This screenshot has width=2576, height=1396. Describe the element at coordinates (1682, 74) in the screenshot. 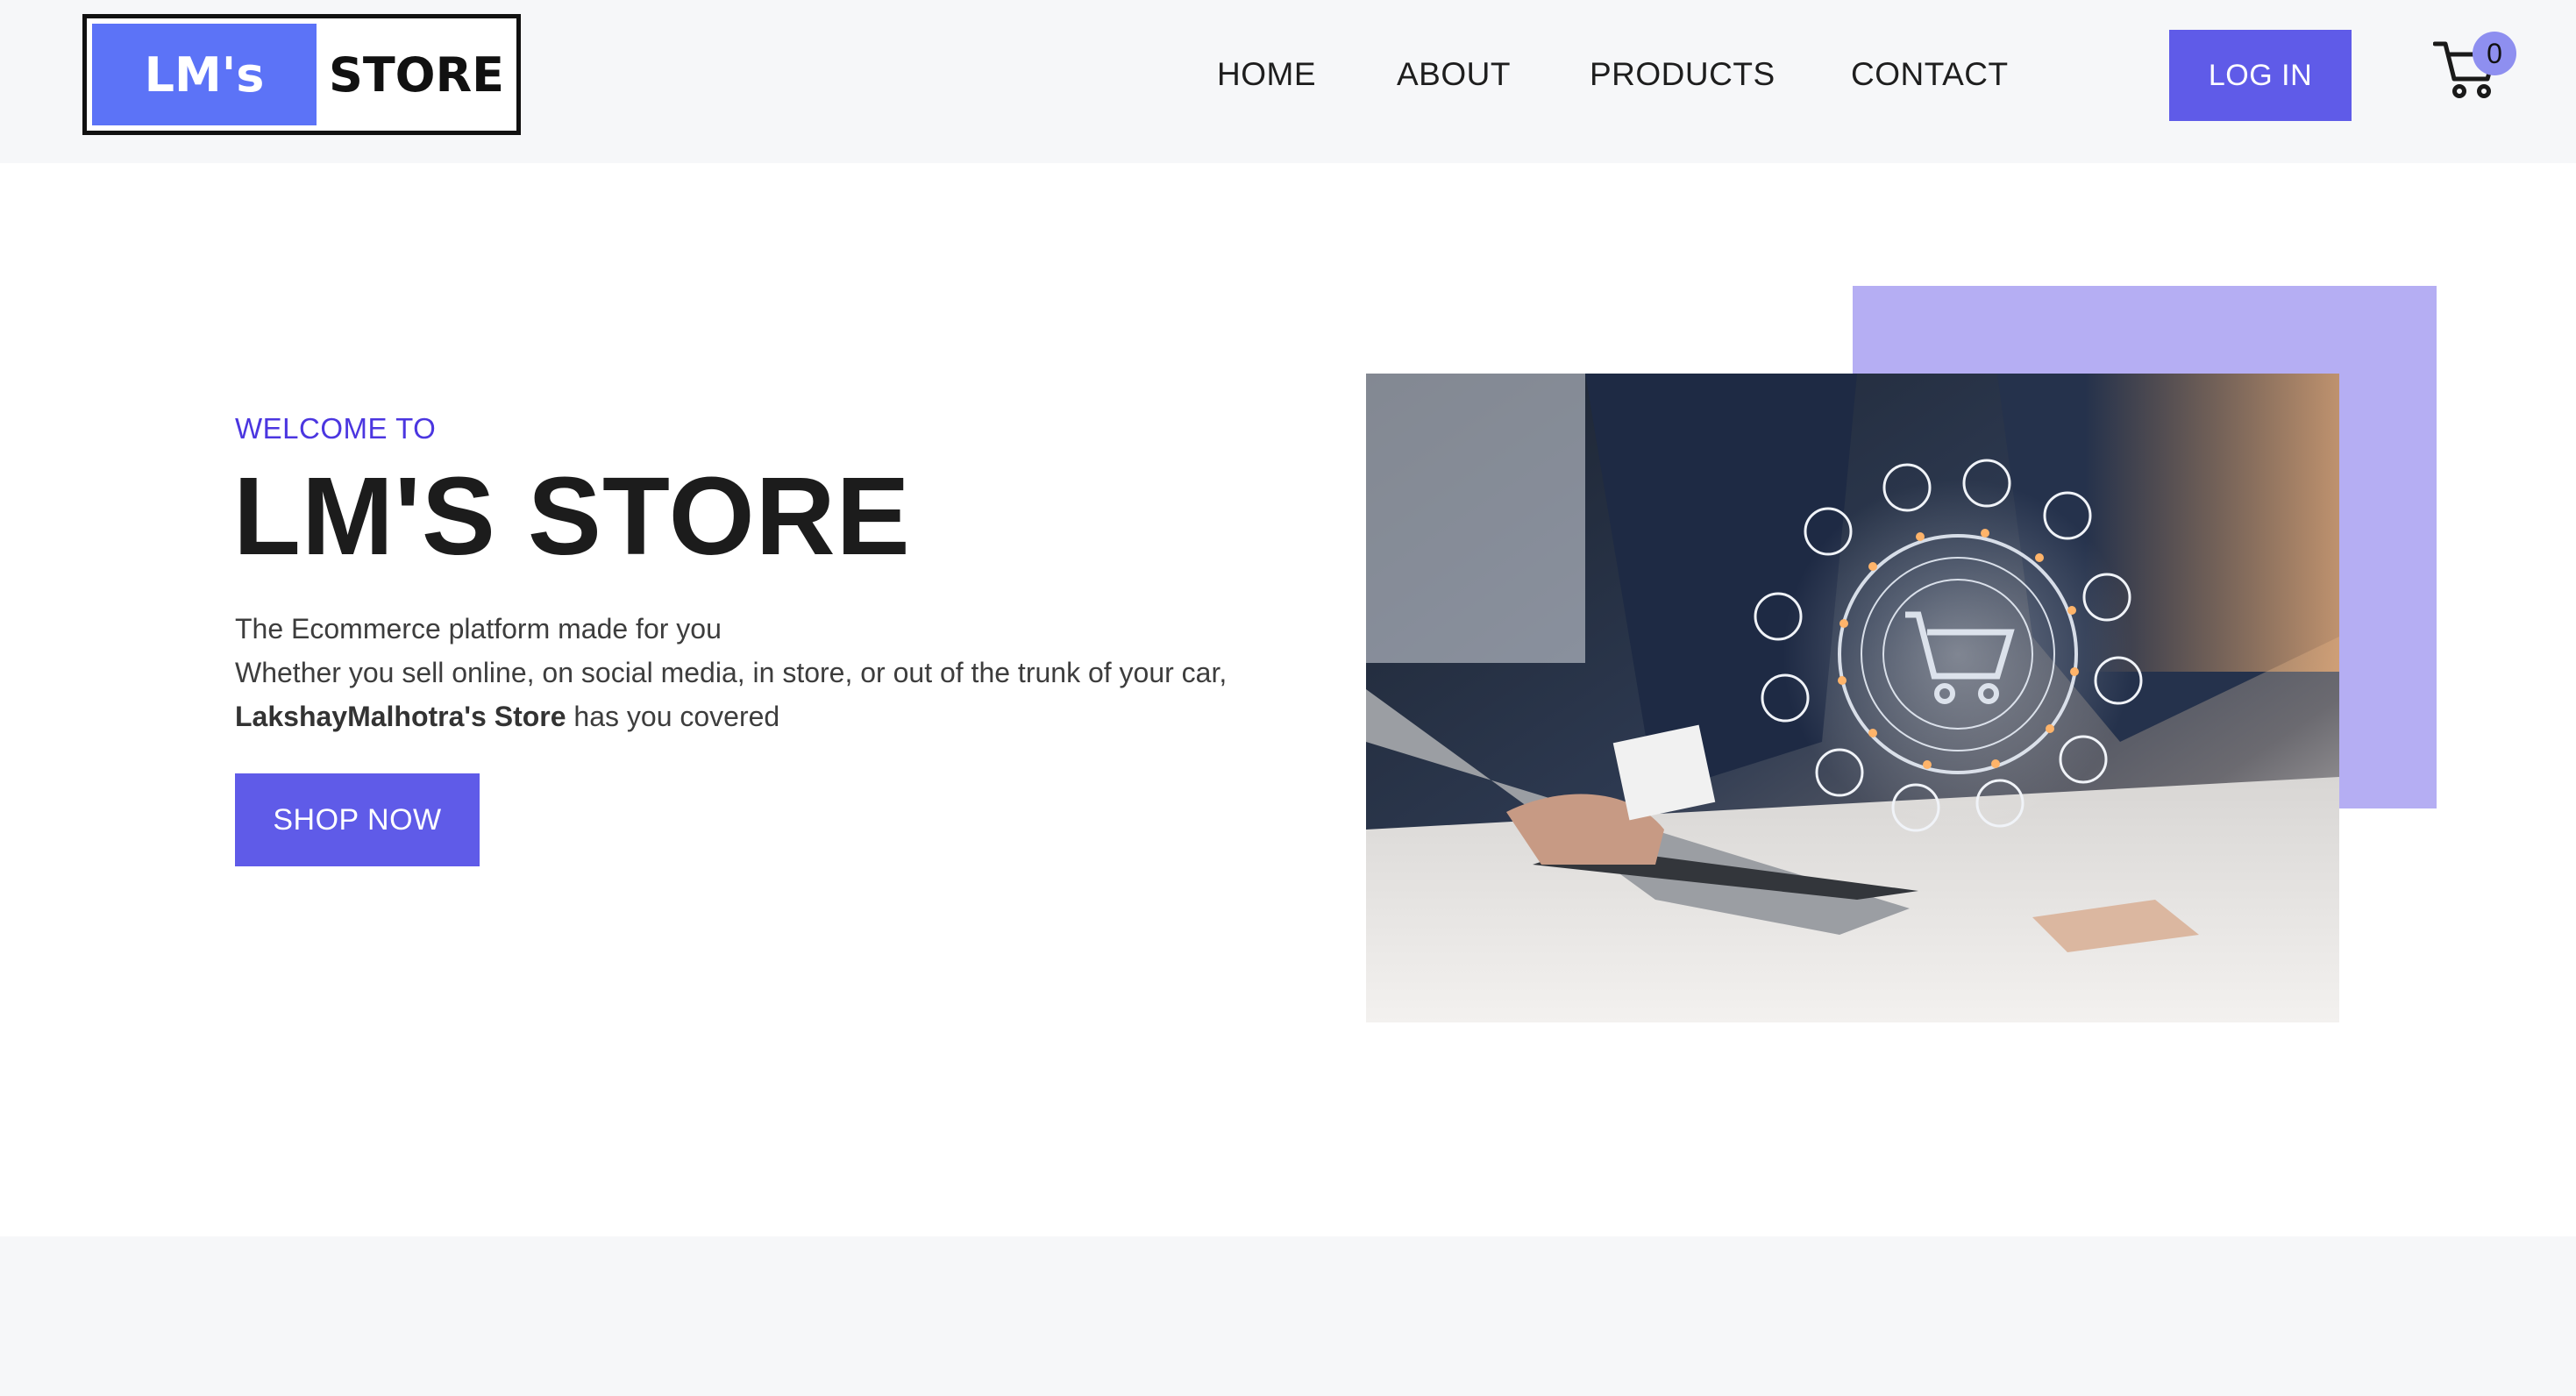

I see `nav-products: PRODUCTS` at that location.